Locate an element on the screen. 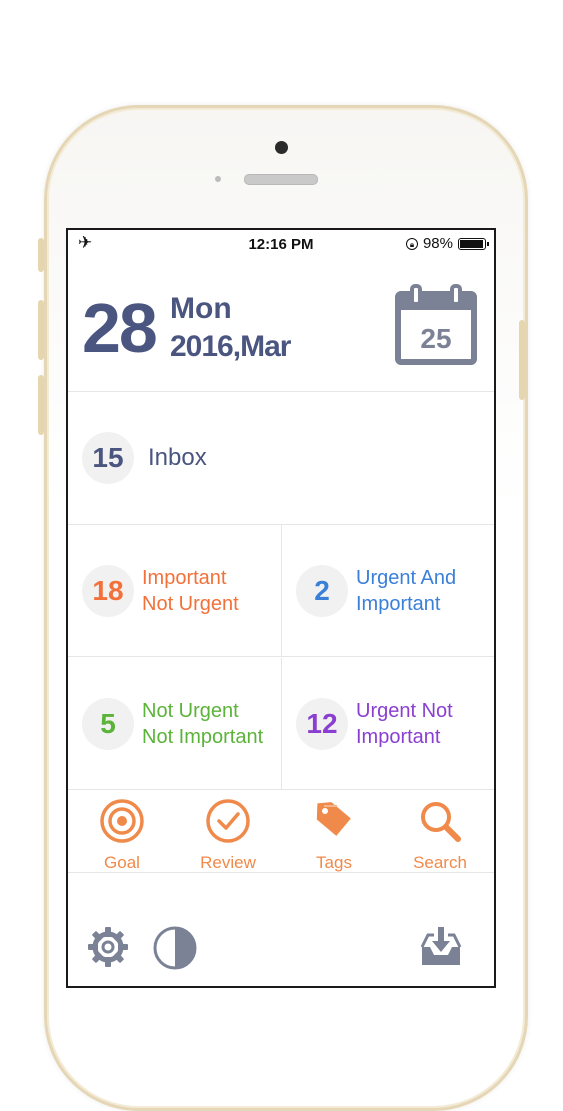  tag-icon is located at coordinates (333, 819).